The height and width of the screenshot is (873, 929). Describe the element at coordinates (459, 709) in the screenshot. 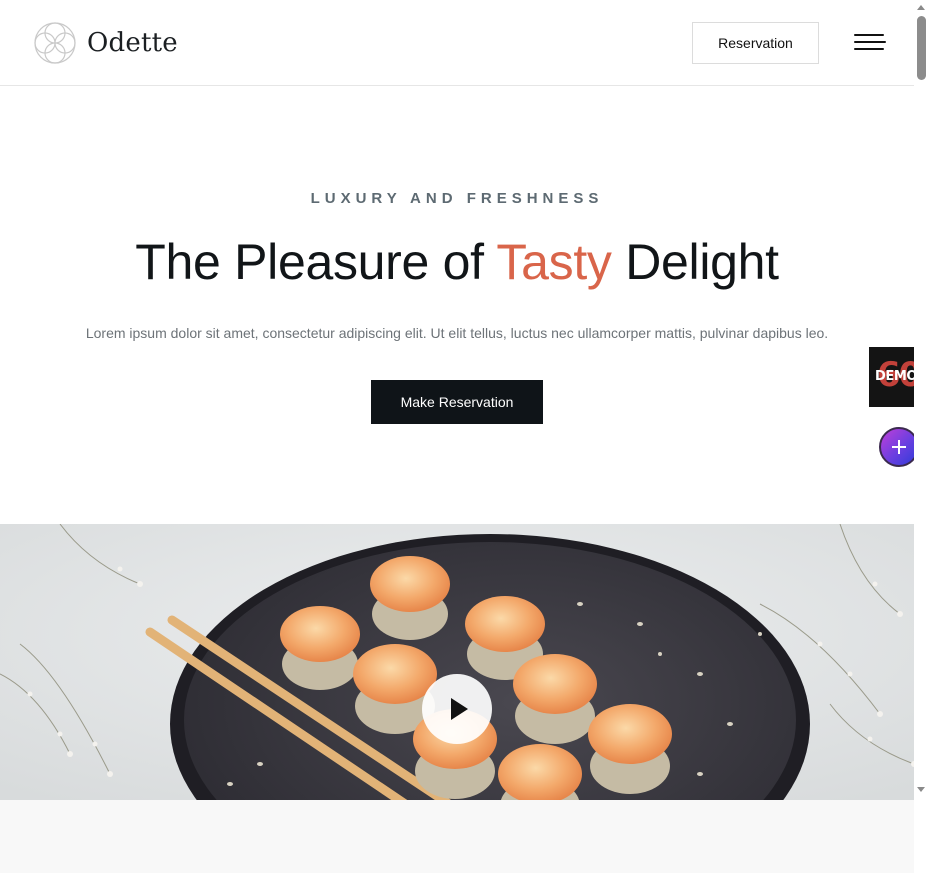

I see `play-icon` at that location.